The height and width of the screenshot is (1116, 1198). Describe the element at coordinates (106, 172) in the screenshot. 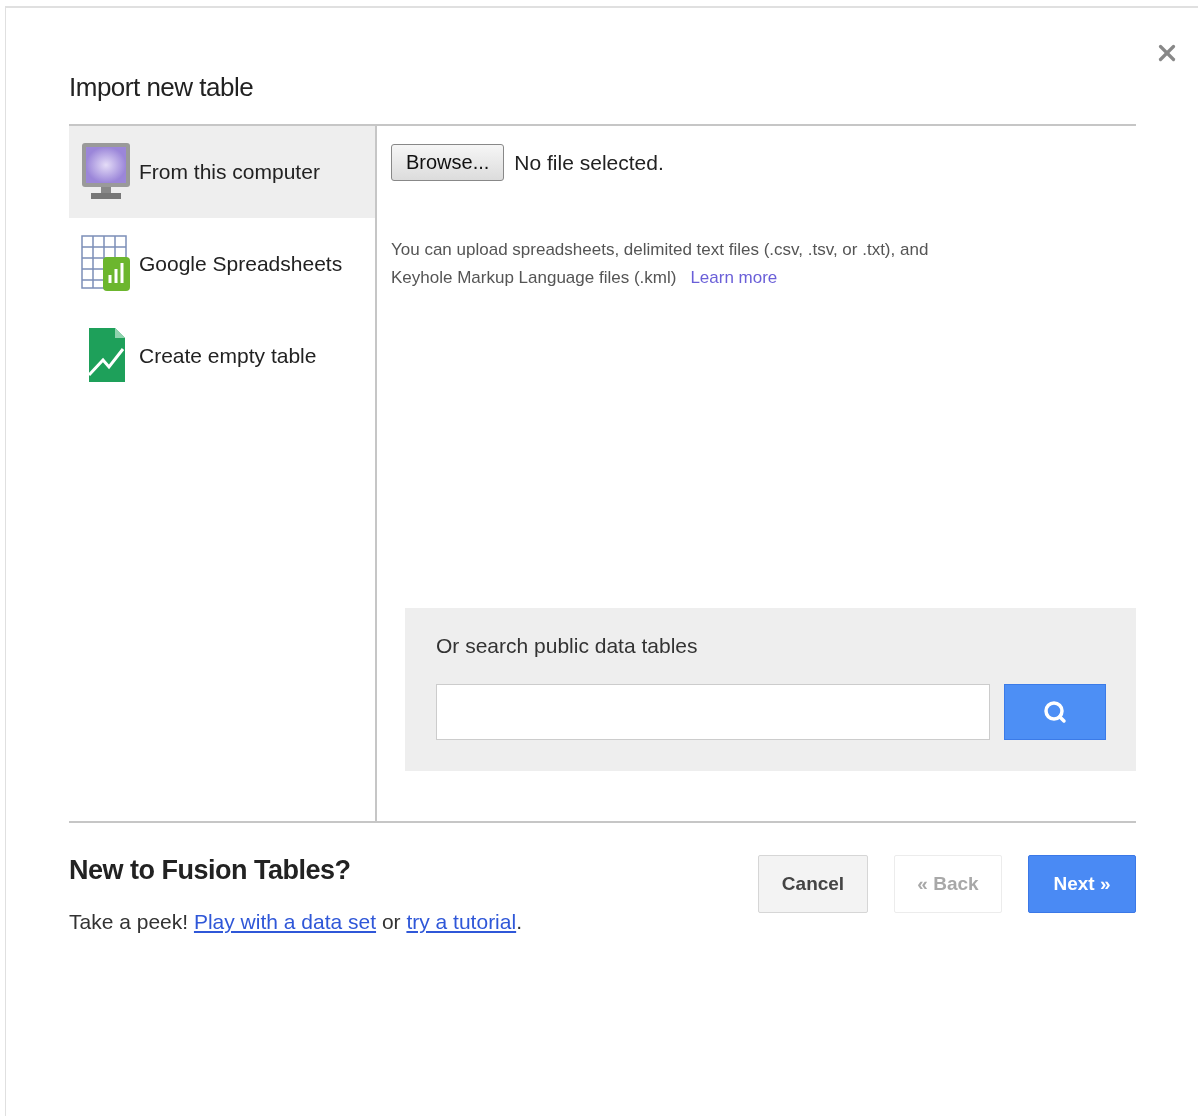

I see `monitor-icon` at that location.